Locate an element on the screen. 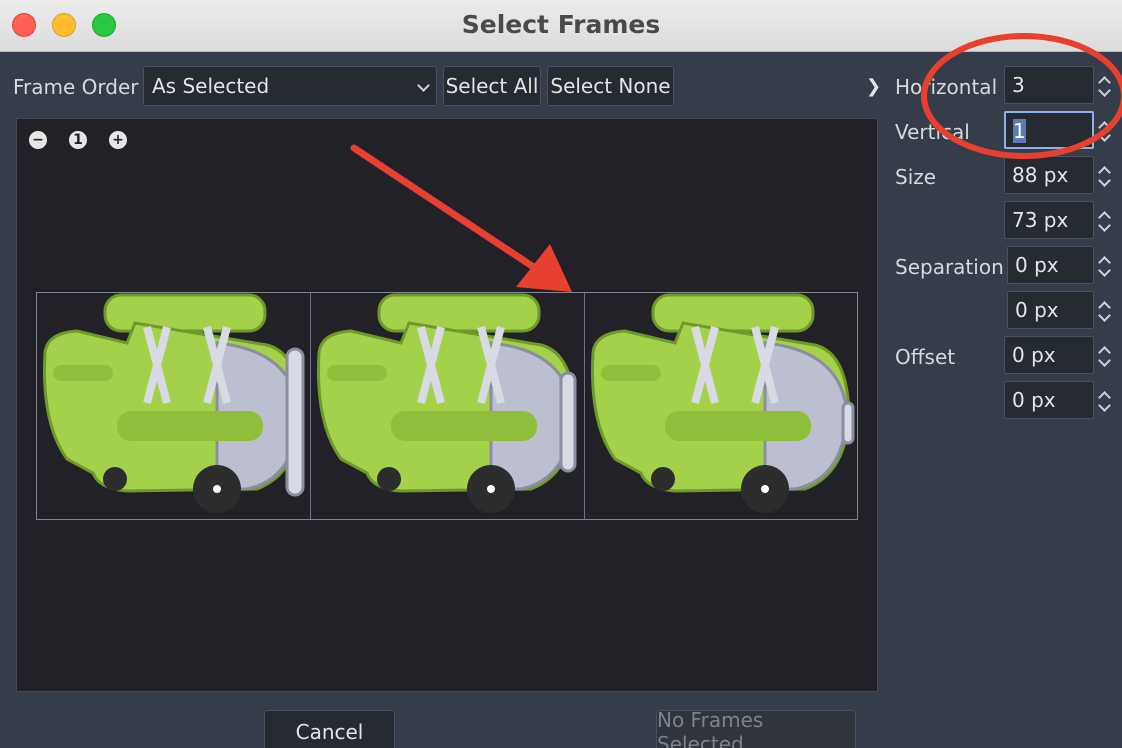 This screenshot has height=748, width=1122. separation-y-stepper-icon is located at coordinates (1104, 311).